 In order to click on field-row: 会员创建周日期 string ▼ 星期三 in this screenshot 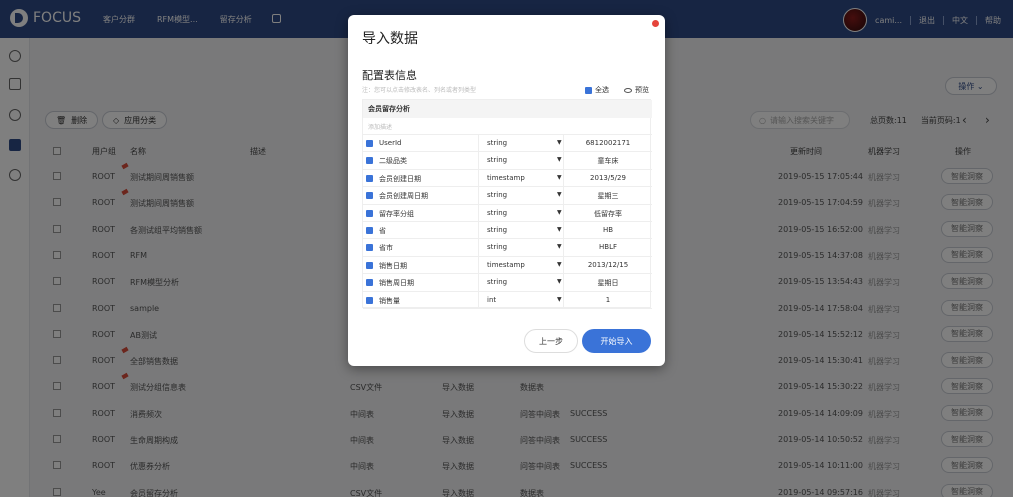, I will do `click(507, 196)`.